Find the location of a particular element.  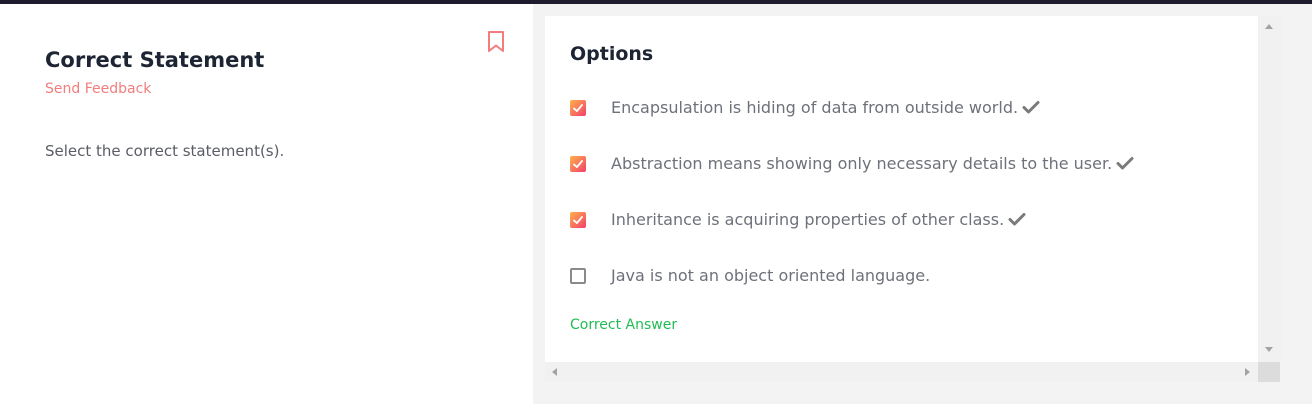

option-label: Java is not an object oriented language. is located at coordinates (771, 275).